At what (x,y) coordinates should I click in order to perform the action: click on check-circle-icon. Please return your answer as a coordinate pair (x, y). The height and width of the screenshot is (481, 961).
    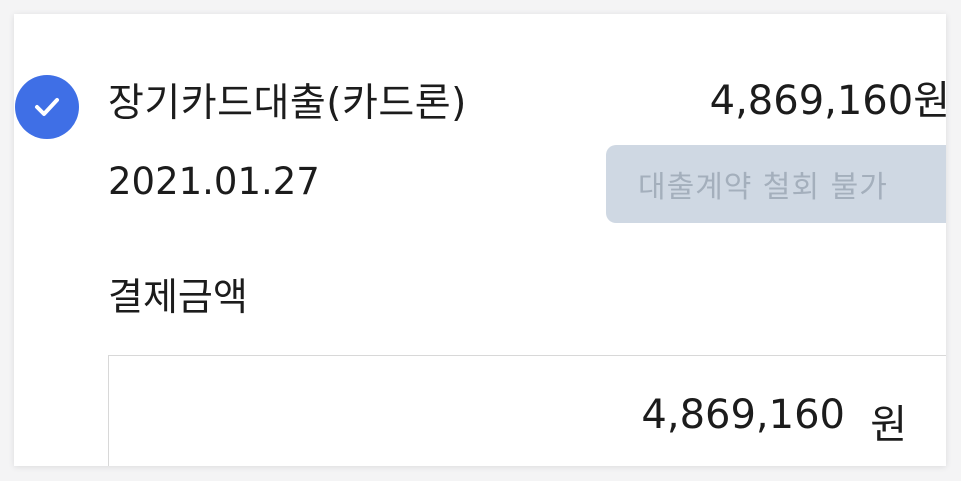
    Looking at the image, I should click on (47, 107).